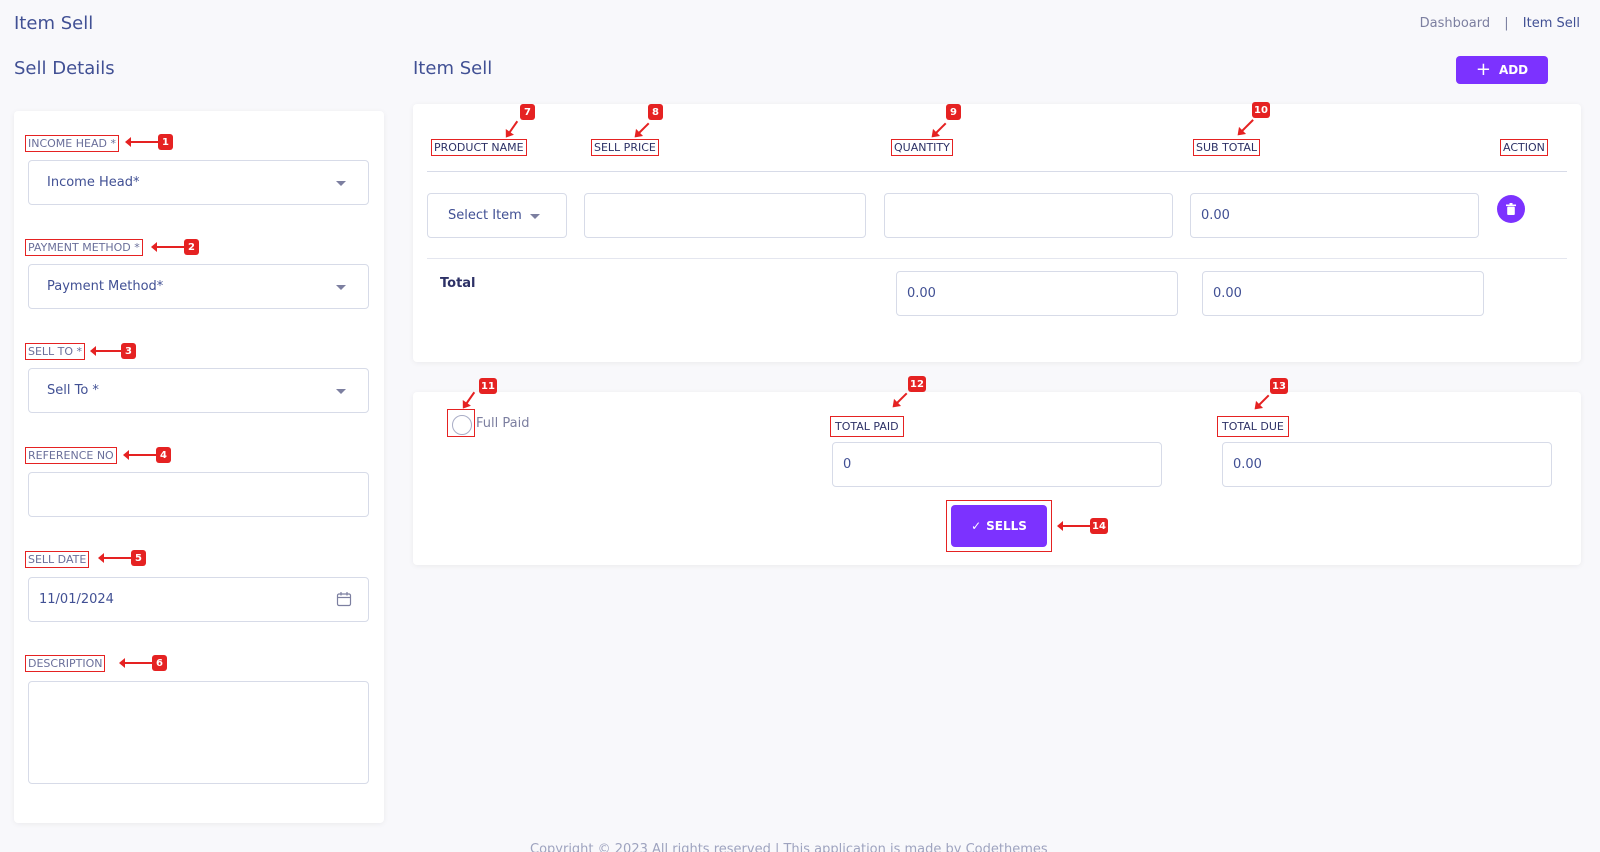 This screenshot has width=1600, height=852. Describe the element at coordinates (725, 215) in the screenshot. I see `sell-price-input` at that location.